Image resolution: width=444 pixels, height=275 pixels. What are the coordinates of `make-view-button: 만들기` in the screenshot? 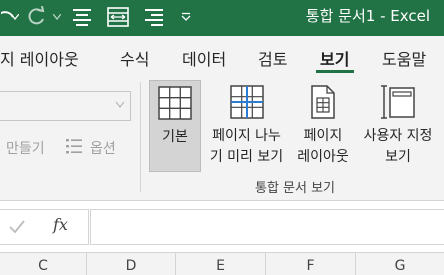 It's located at (25, 148).